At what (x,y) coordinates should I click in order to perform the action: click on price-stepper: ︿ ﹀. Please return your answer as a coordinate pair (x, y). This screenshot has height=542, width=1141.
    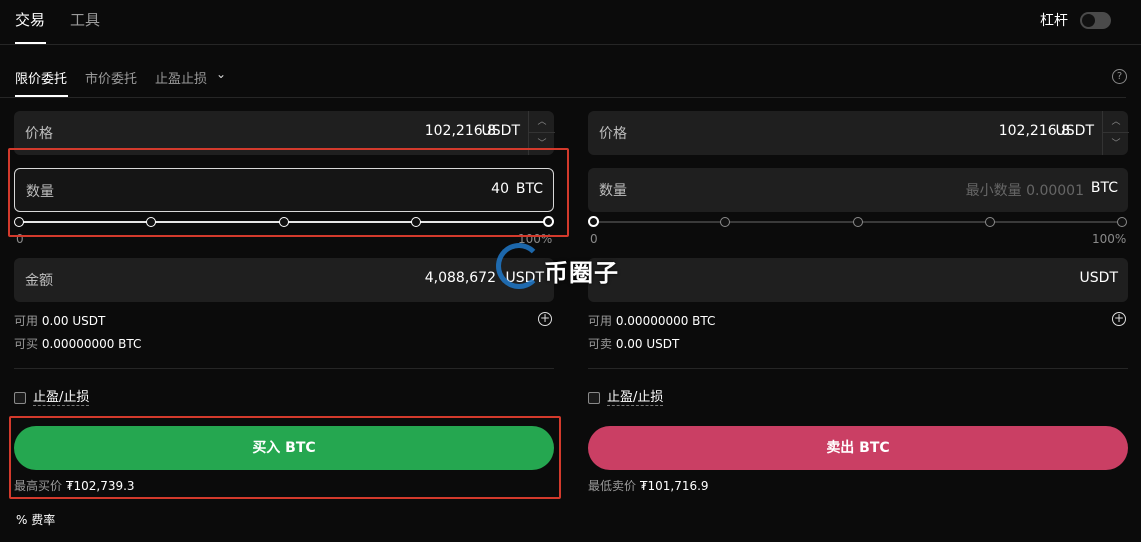
    Looking at the image, I should click on (1115, 133).